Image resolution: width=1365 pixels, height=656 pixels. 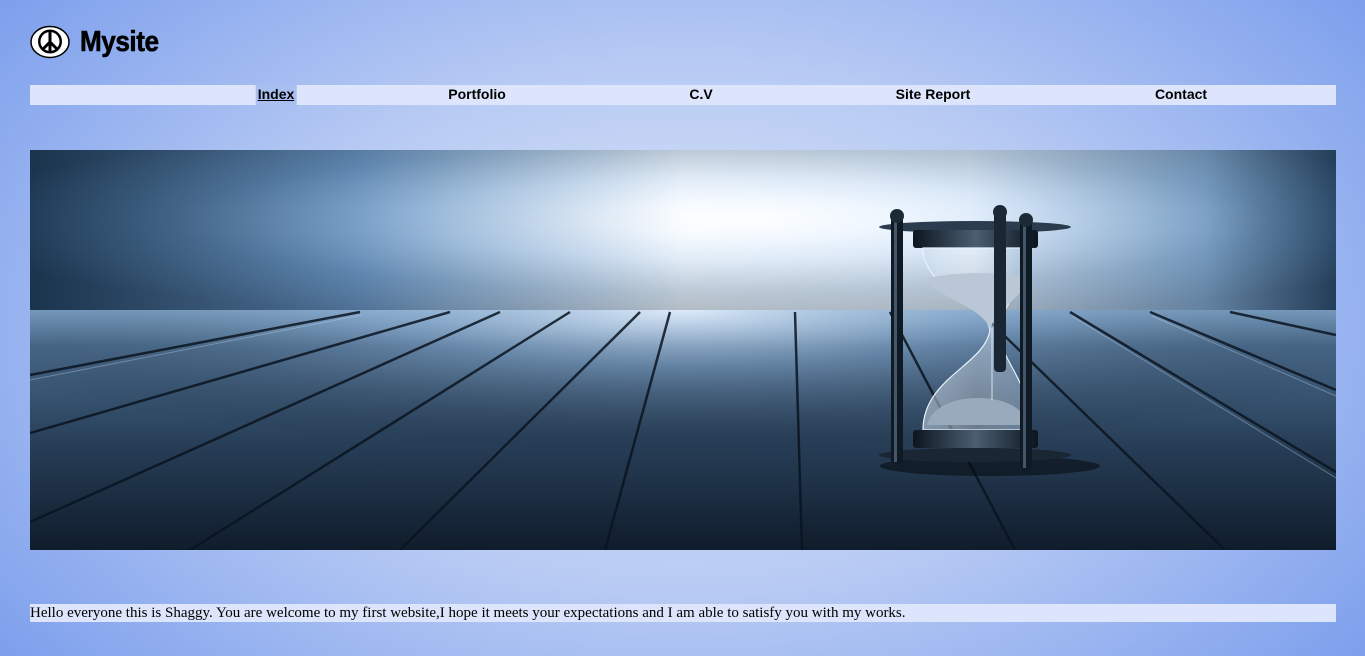 I want to click on nav-item-cv: C.V, so click(x=700, y=95).